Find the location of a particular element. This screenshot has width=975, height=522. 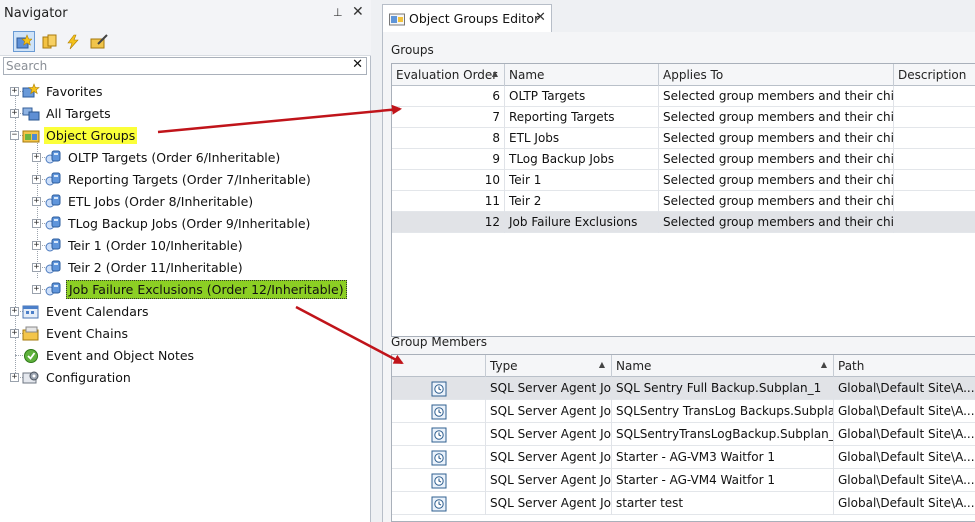

tree-item: + ETL Jobs (Order 8/Inheritable) is located at coordinates (143, 201).